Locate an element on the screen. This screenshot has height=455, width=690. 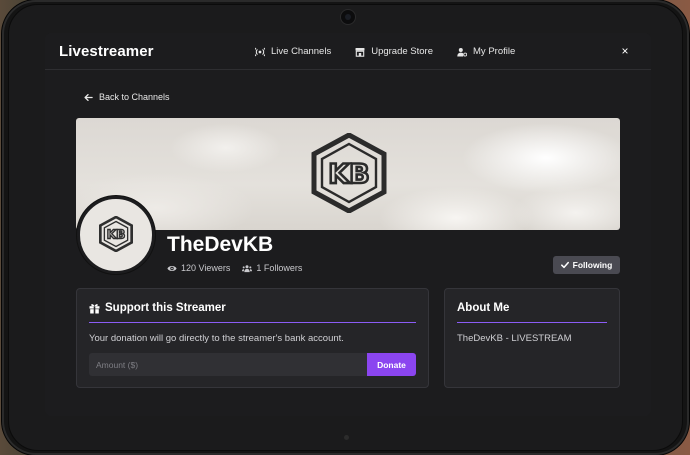
followers-stat: 1 Followers is located at coordinates (272, 268).